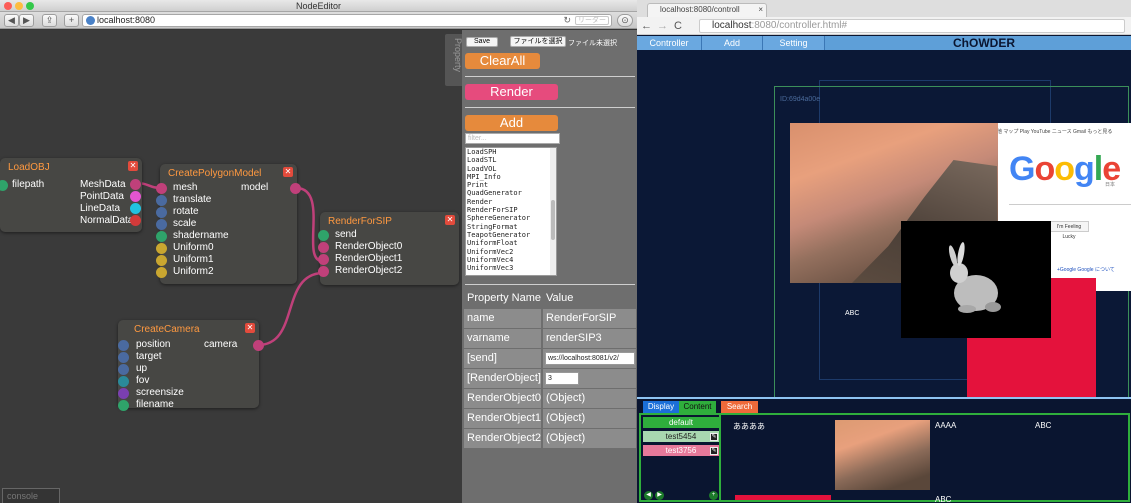 This screenshot has width=1131, height=503. What do you see at coordinates (678, 26) in the screenshot?
I see `reload-icon: C` at bounding box center [678, 26].